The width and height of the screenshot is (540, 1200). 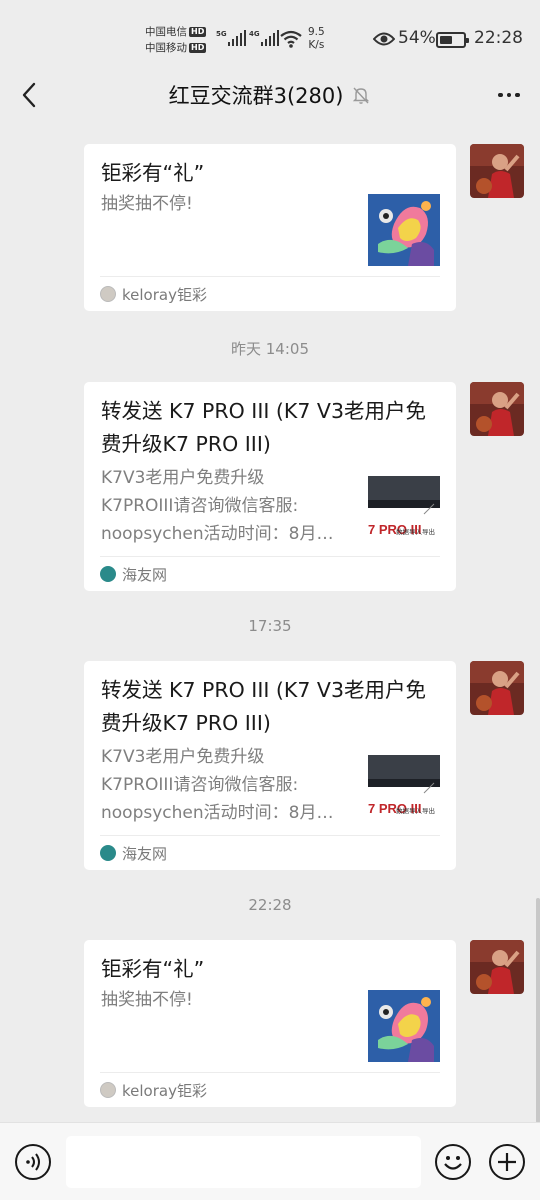 What do you see at coordinates (316, 45) in the screenshot?
I see `speed-unit: K/s` at bounding box center [316, 45].